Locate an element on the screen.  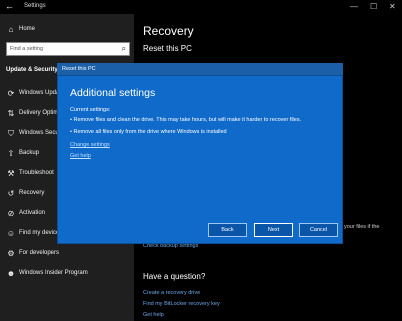
dialog-get-help-link: Get help is located at coordinates (80, 156).